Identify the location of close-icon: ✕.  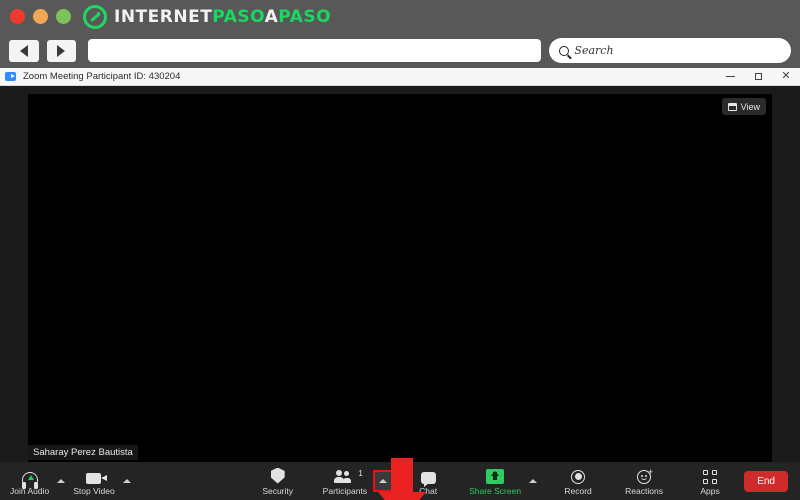
(786, 76).